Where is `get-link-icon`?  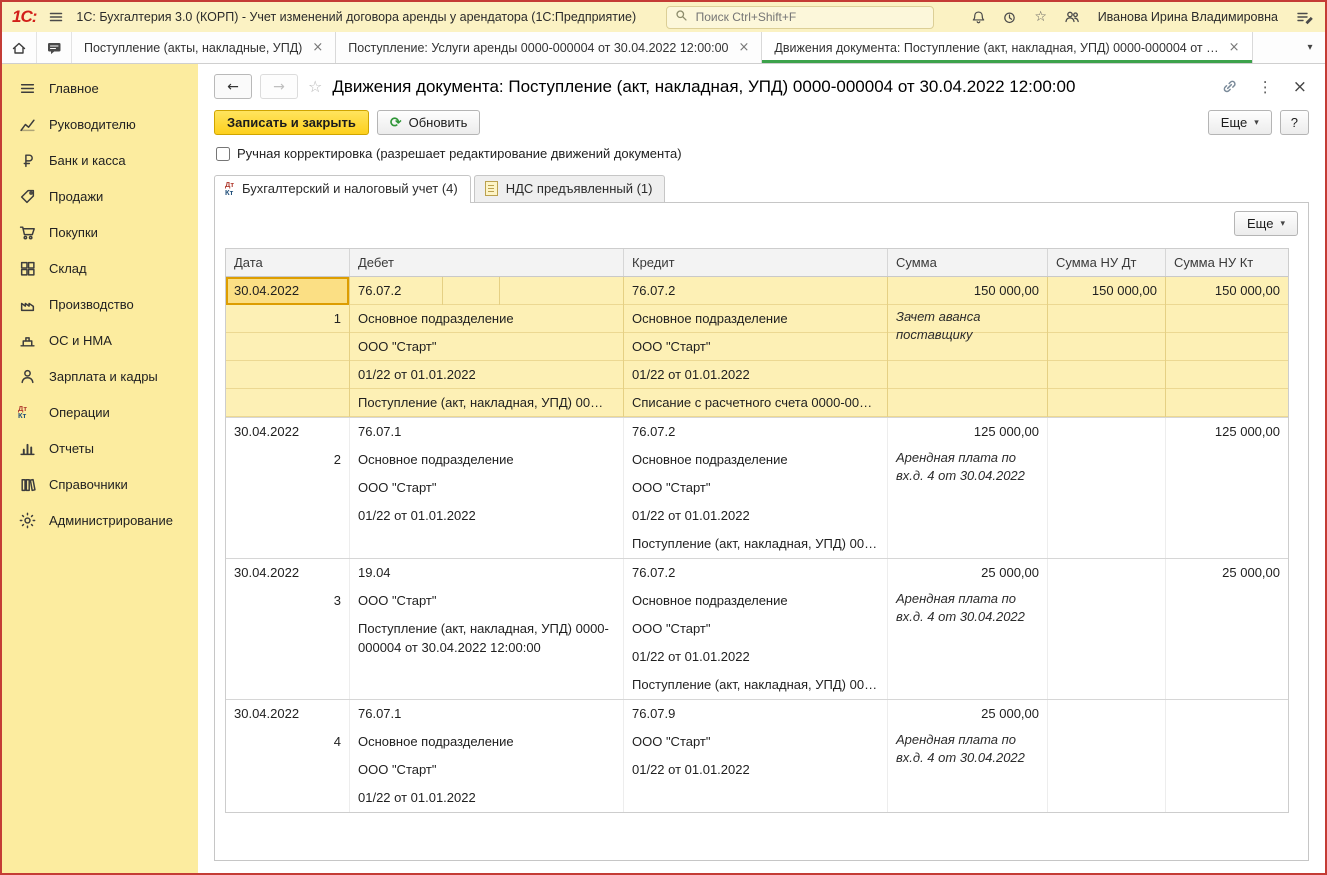
get-link-icon is located at coordinates (1229, 86).